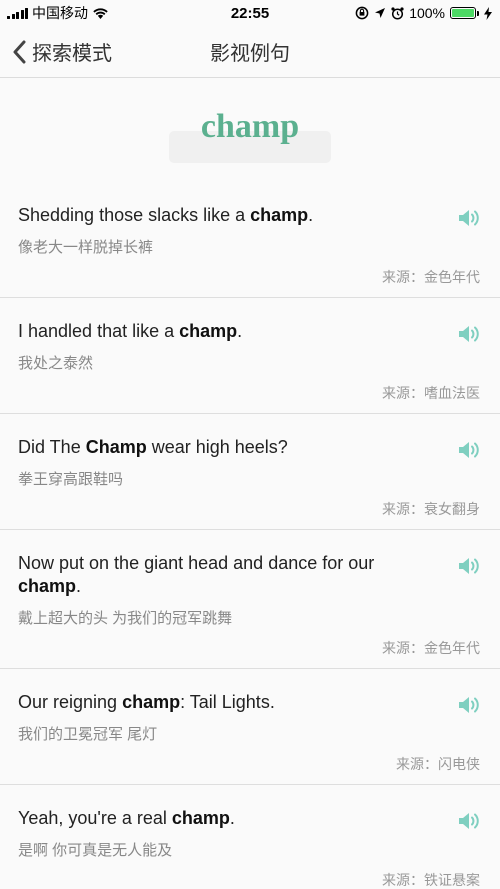 The width and height of the screenshot is (500, 889). What do you see at coordinates (166, 215) in the screenshot?
I see `sentence-english: Shedding those slacks like a champ.` at bounding box center [166, 215].